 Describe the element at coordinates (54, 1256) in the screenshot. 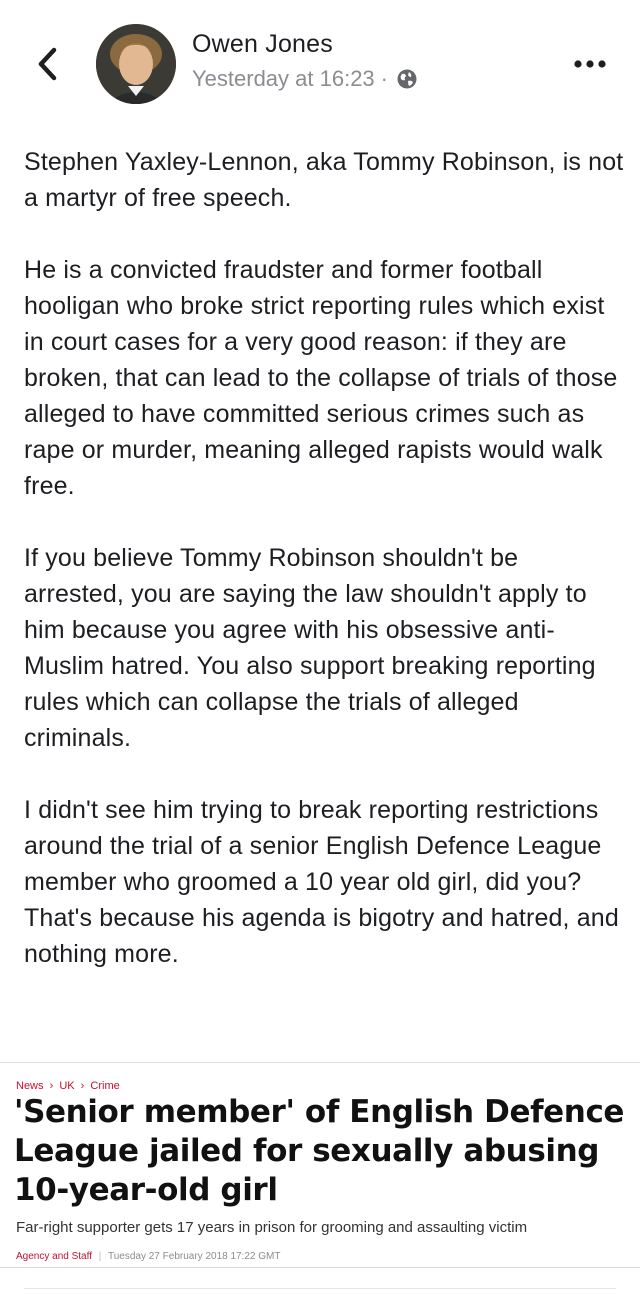

I see `byline-author: Agency and Staff` at that location.